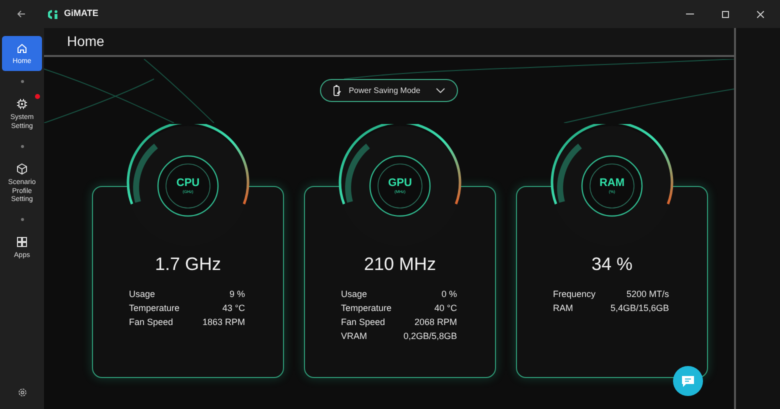 This screenshot has height=409, width=780. What do you see at coordinates (22, 104) in the screenshot?
I see `chip-icon` at bounding box center [22, 104].